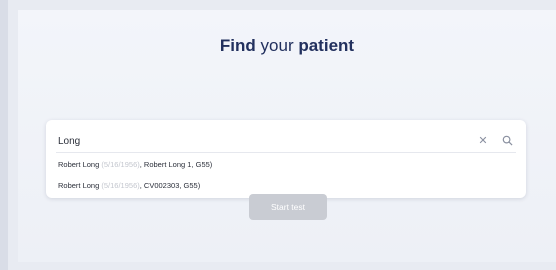 Image resolution: width=556 pixels, height=270 pixels. I want to click on clear-icon: ✕, so click(483, 140).